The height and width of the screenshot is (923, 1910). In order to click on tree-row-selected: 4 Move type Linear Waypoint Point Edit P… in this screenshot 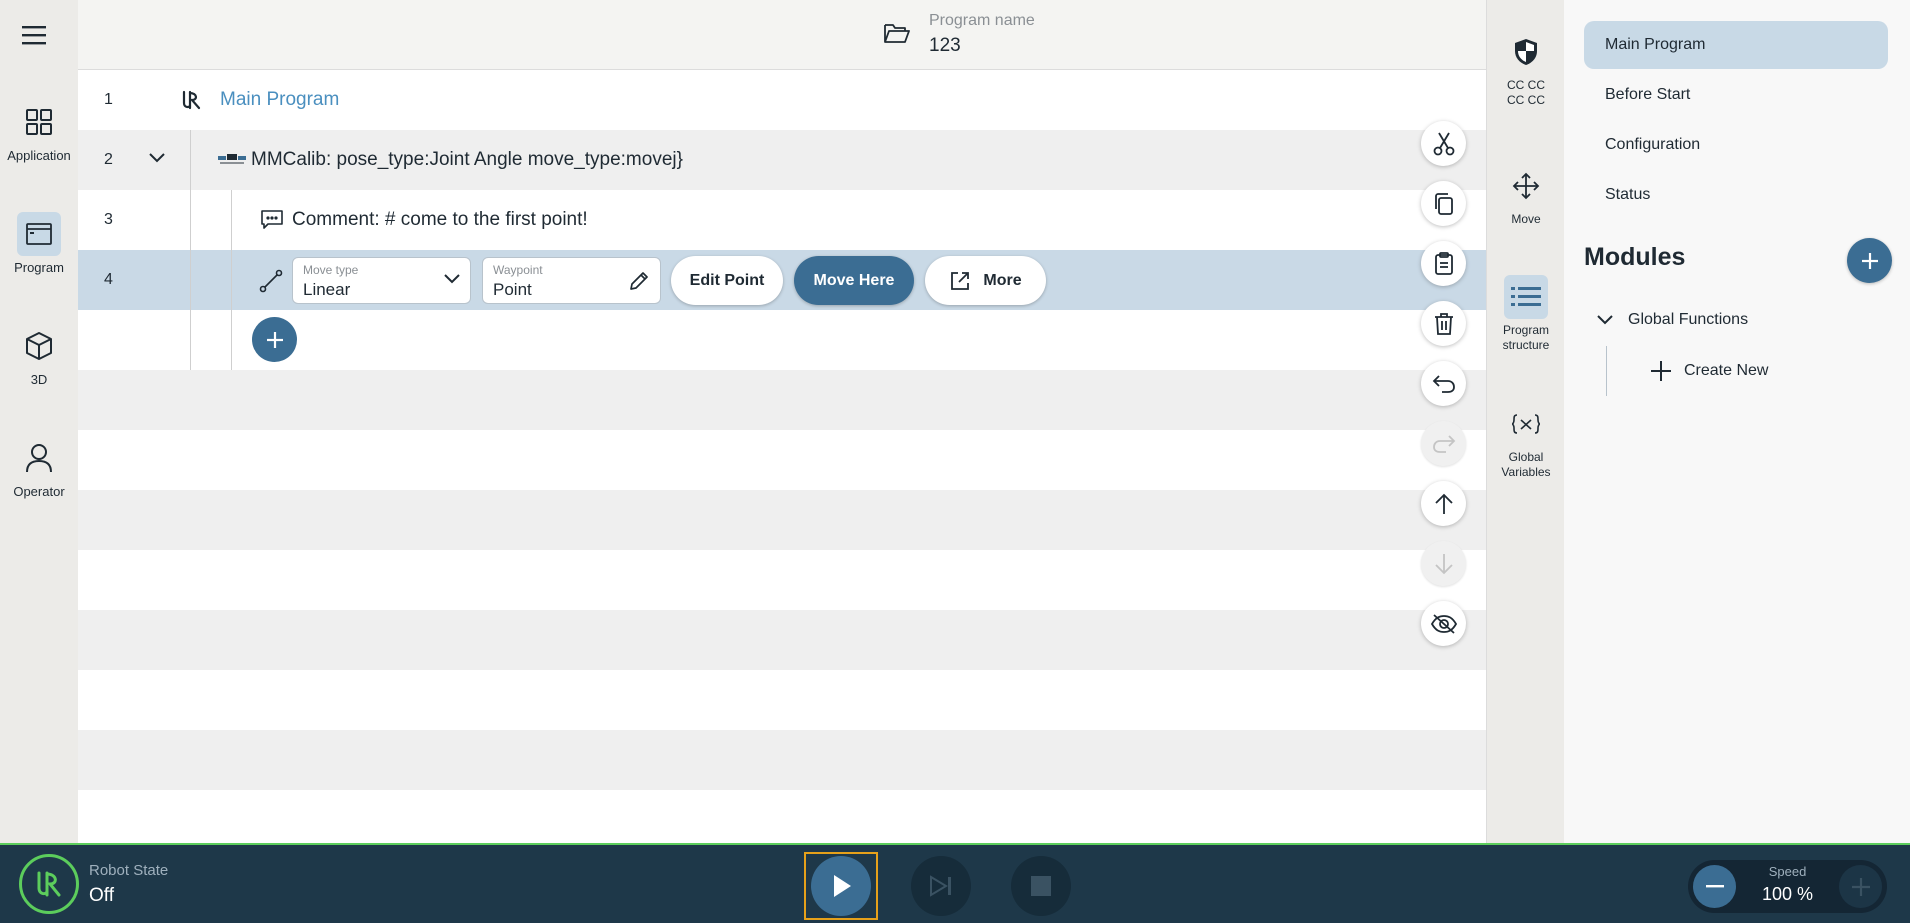, I will do `click(782, 280)`.